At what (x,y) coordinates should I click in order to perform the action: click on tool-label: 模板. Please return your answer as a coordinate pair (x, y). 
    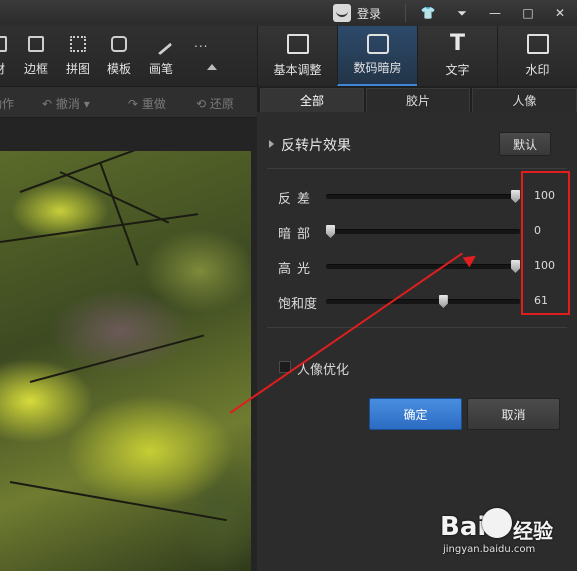
    Looking at the image, I should click on (118, 69).